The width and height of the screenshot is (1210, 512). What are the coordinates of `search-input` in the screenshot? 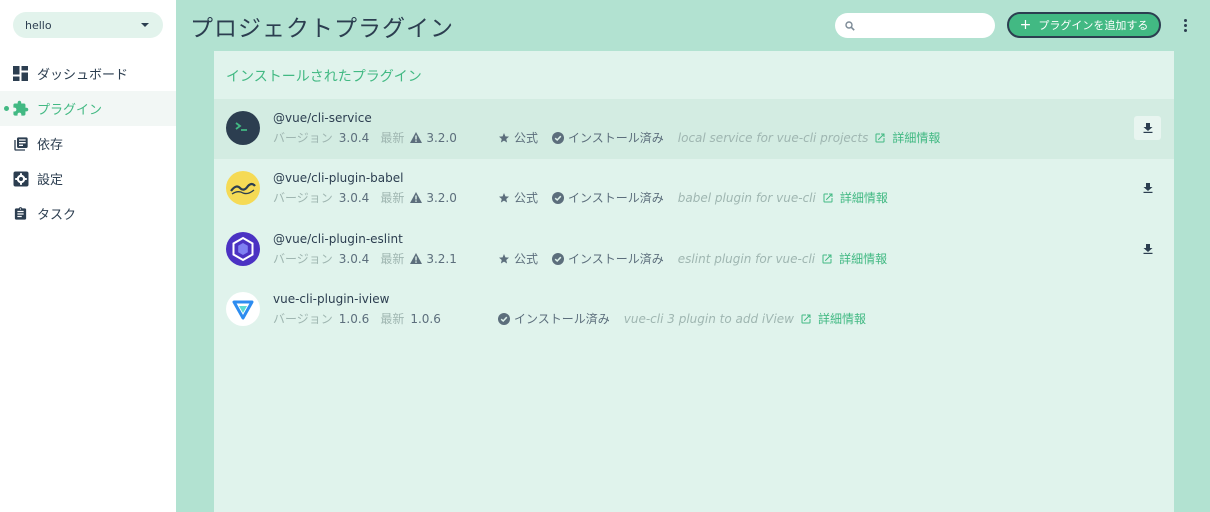 It's located at (926, 25).